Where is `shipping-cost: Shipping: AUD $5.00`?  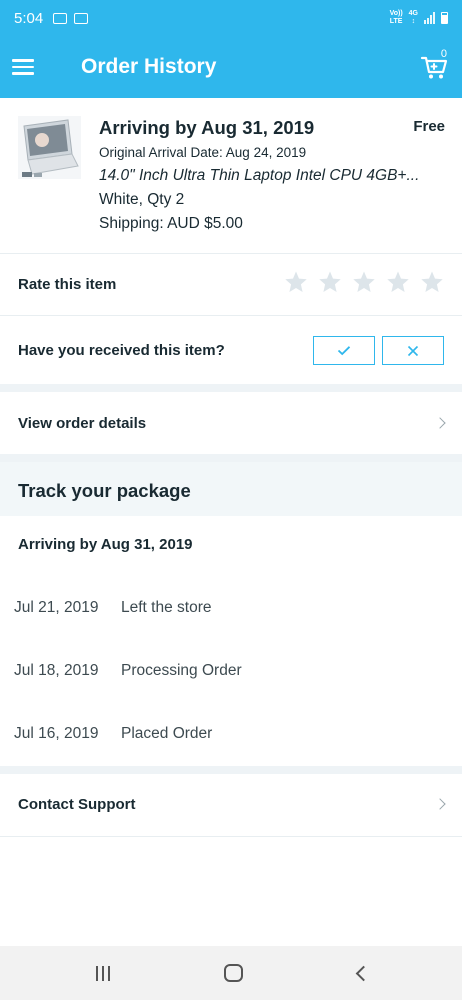 shipping-cost: Shipping: AUD $5.00 is located at coordinates (171, 223).